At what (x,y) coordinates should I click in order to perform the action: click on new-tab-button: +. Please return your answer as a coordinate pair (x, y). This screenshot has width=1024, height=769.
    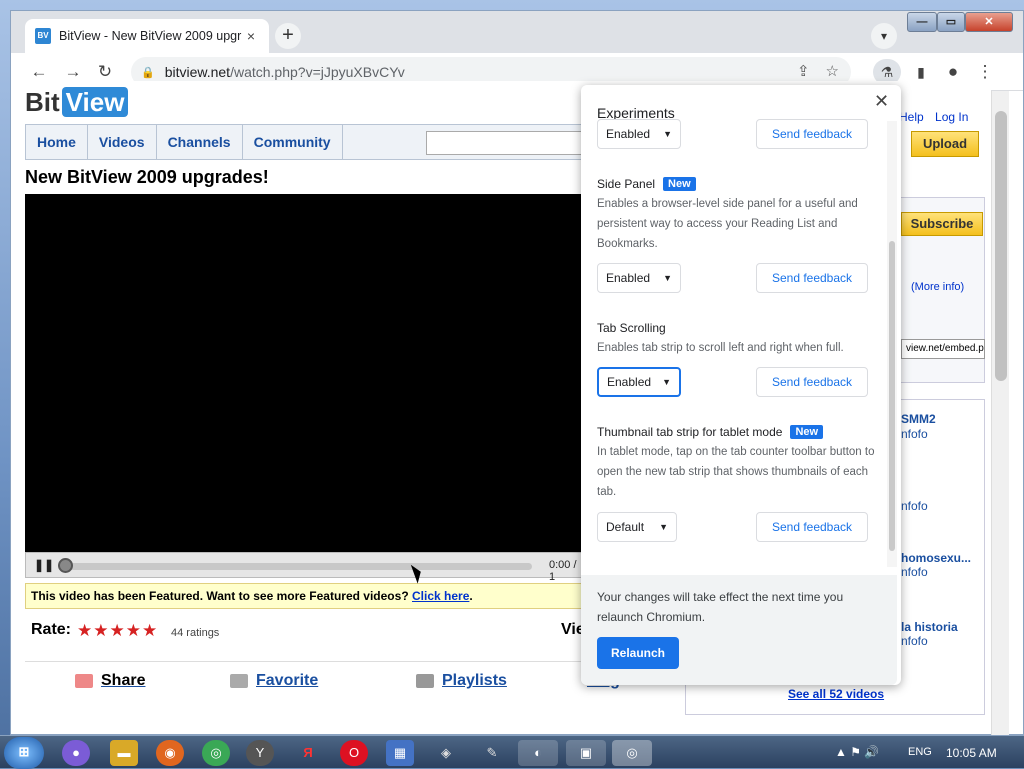
    Looking at the image, I should click on (288, 36).